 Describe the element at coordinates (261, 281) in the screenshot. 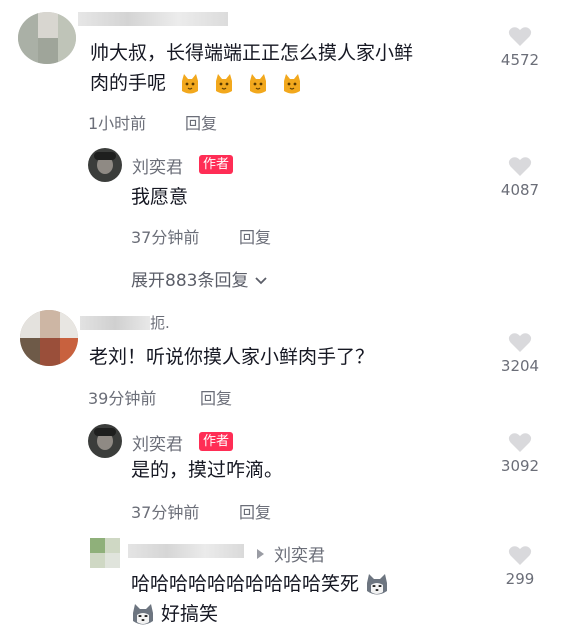

I see `chevron-down-icon` at that location.